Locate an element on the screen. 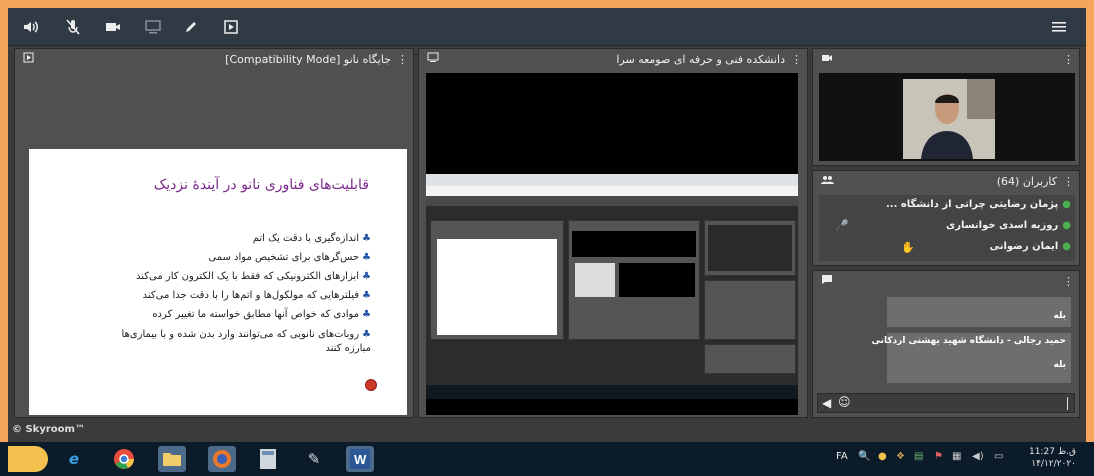  slide-bullet: اندازه‌گیری با دقت یک اتم is located at coordinates (236, 238).